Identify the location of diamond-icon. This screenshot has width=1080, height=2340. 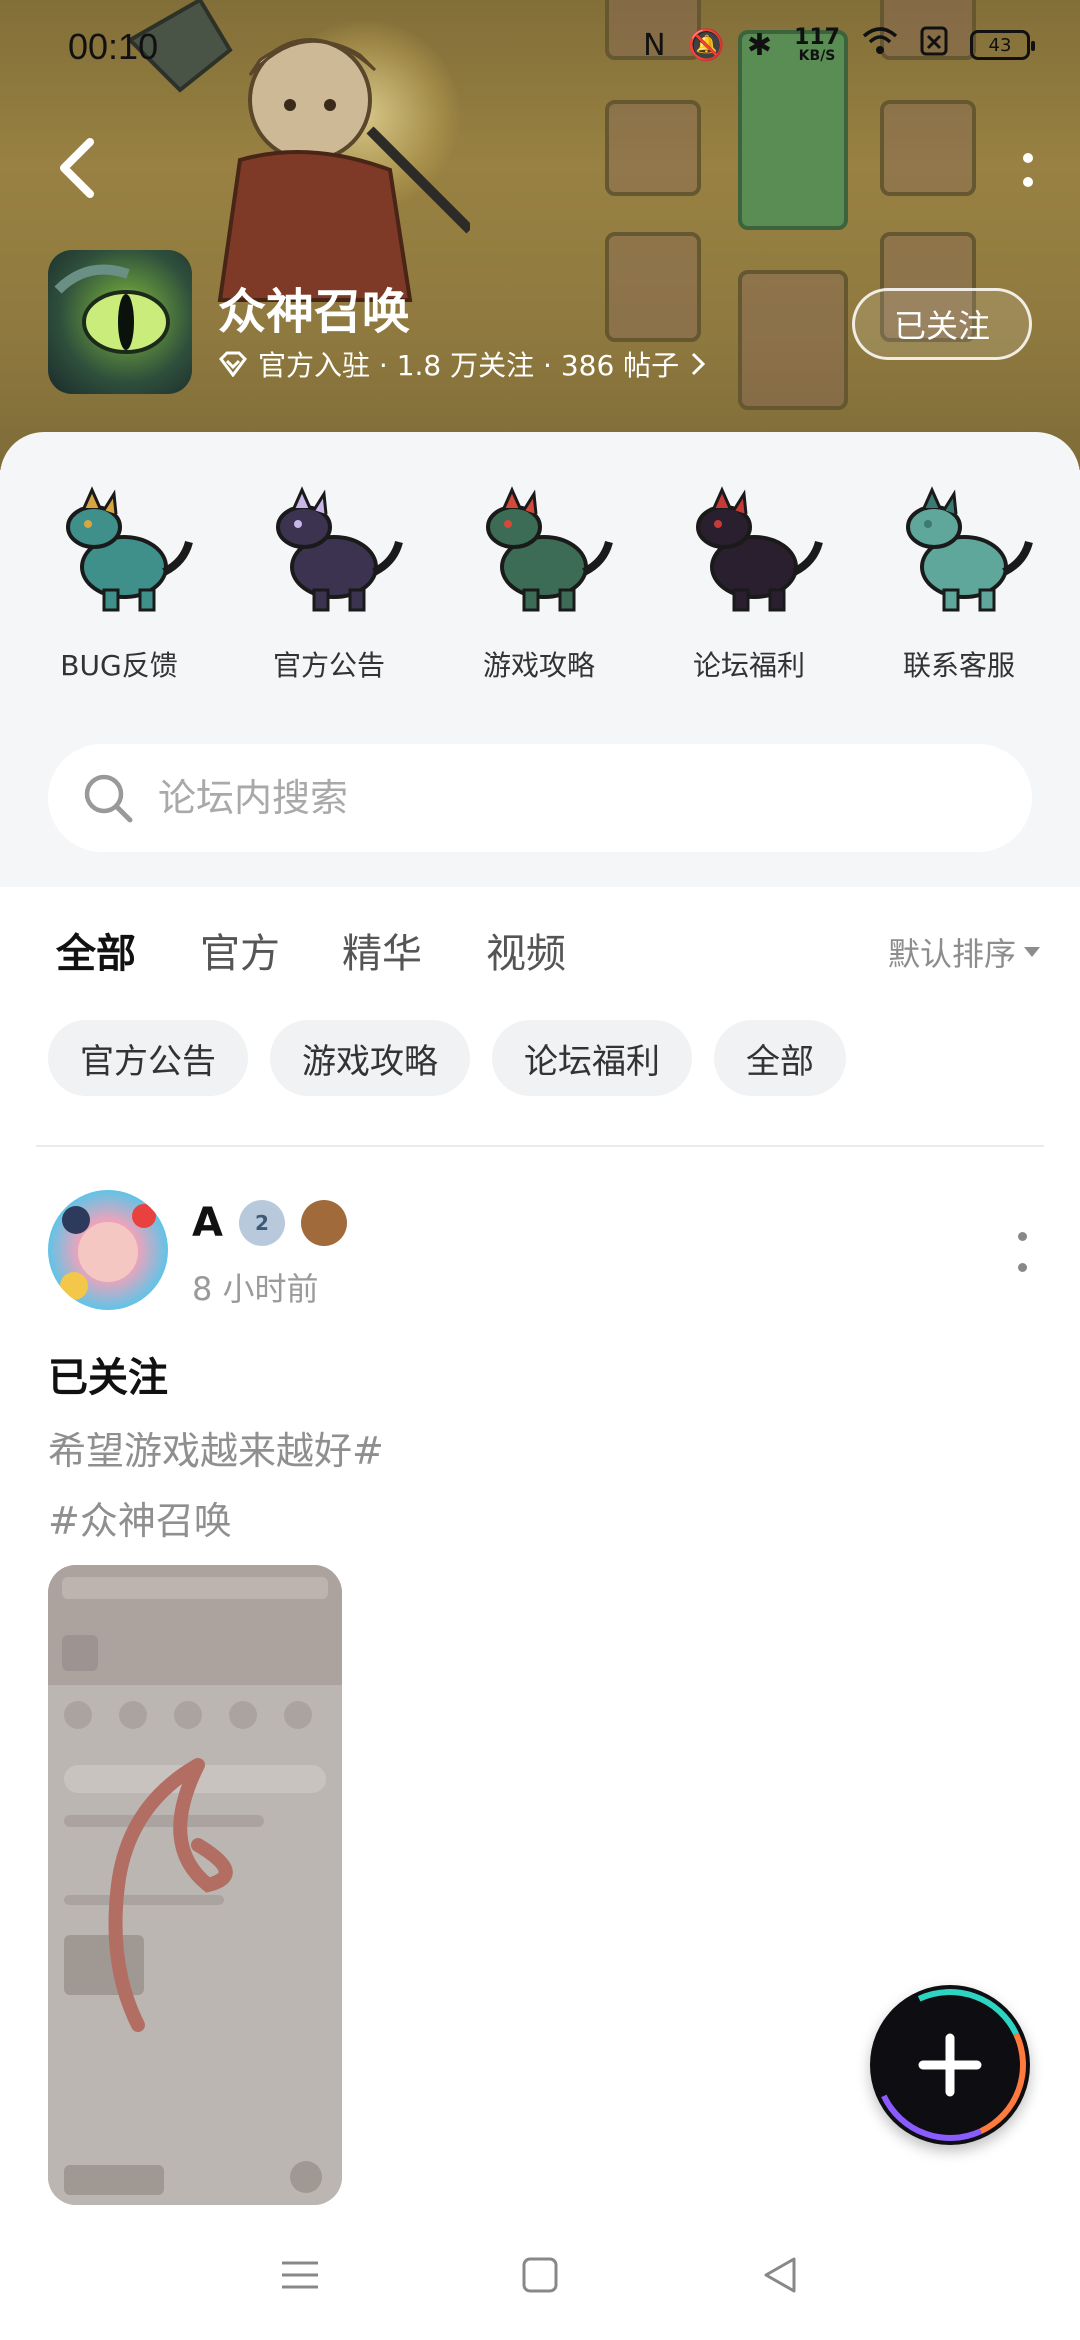
(233, 364).